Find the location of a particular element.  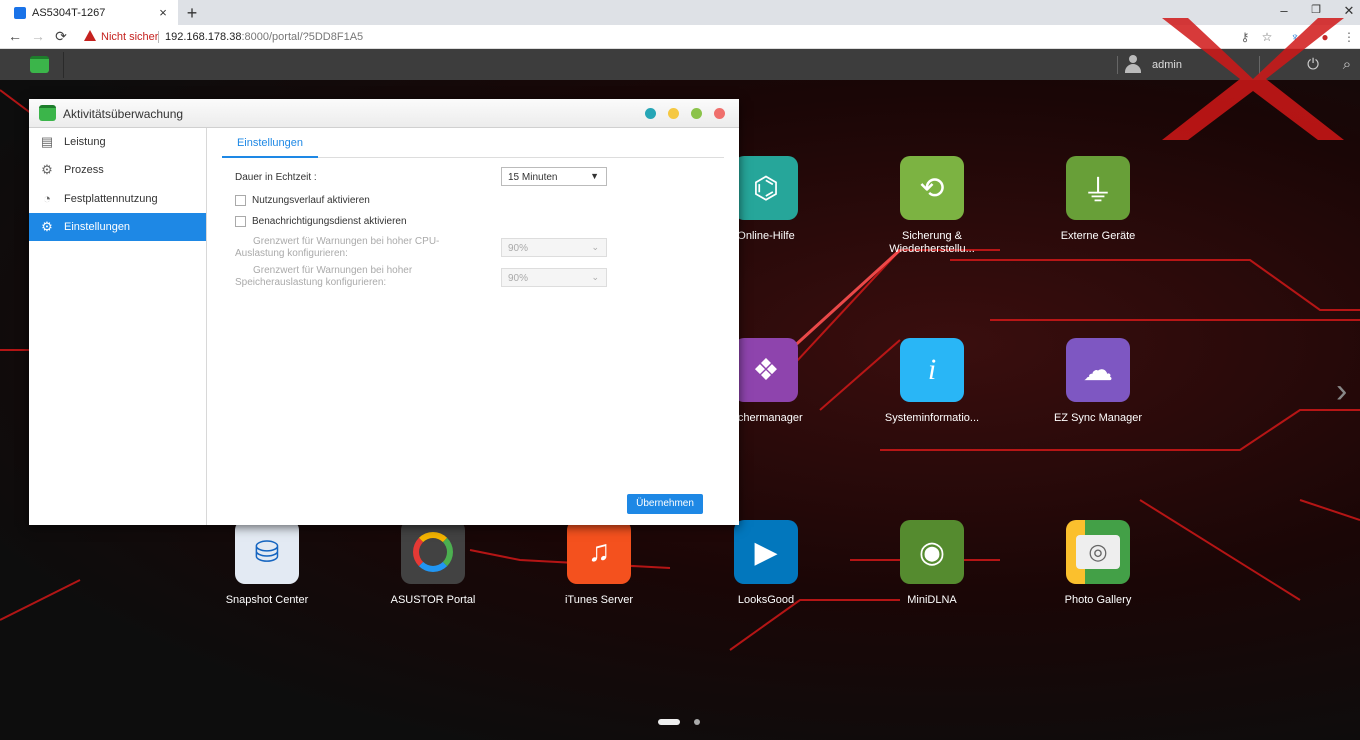

url-field: 192.168.178.38:8000/portal/?5DD8F1A5 is located at coordinates (264, 37).